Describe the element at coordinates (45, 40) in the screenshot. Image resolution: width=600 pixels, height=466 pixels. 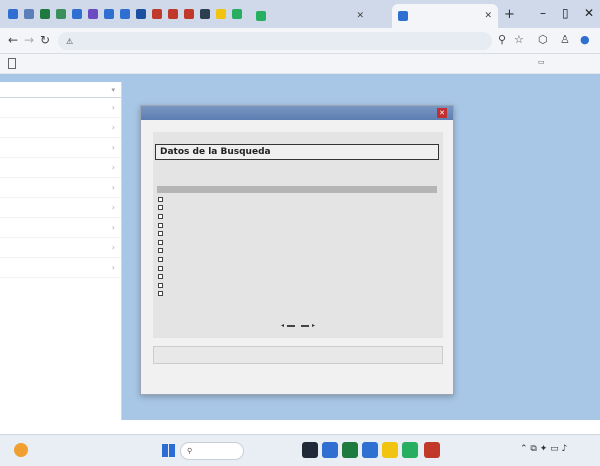
I see `reload-button: ↻` at that location.